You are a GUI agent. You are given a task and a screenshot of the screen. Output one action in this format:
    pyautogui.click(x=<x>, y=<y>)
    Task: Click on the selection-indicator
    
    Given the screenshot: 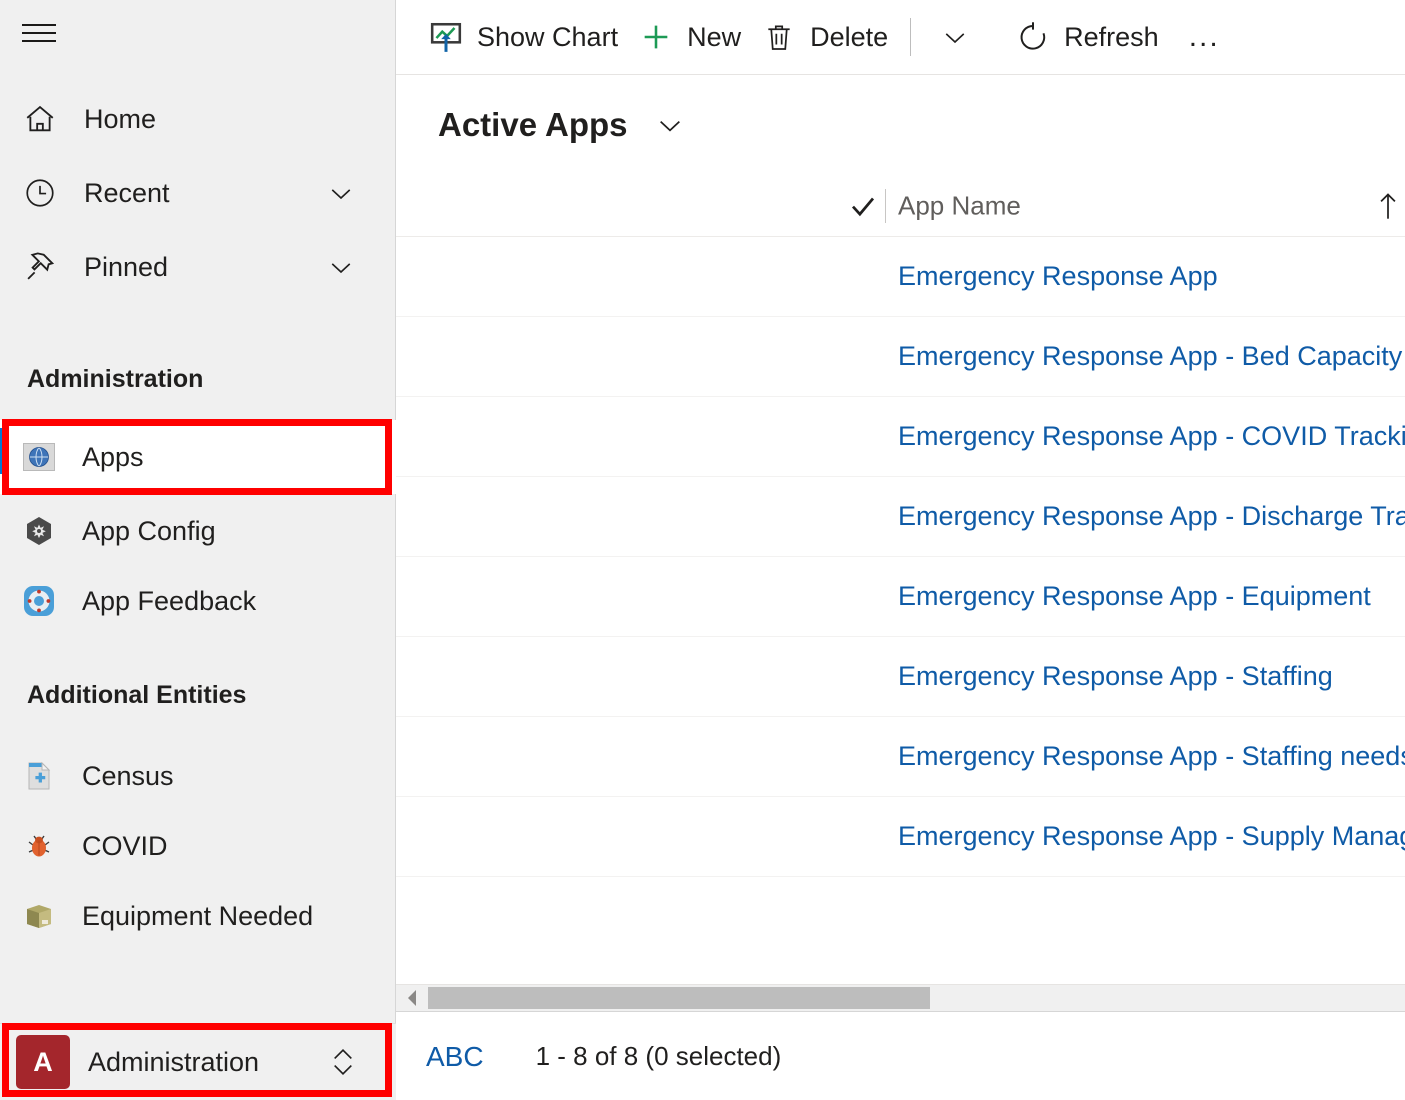 What is the action you would take?
    pyautogui.click(x=2, y=451)
    